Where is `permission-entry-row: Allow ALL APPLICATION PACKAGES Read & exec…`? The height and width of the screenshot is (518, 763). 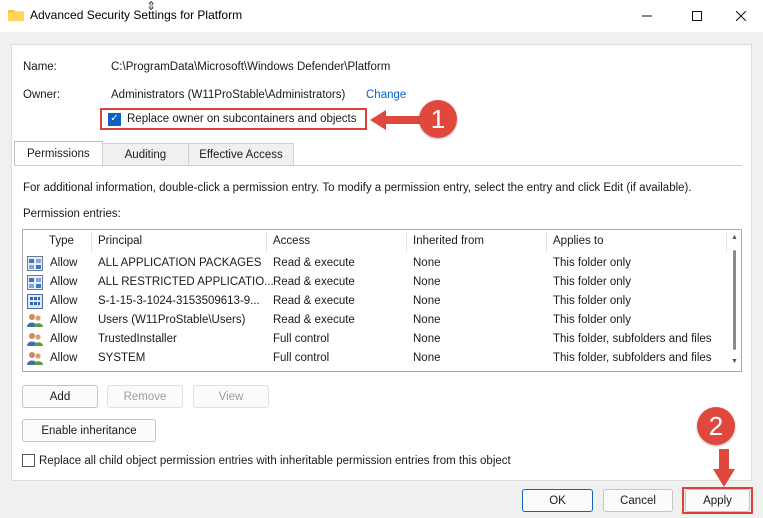
permission-entry-row: Allow ALL APPLICATION PACKAGES Read & exec… is located at coordinates (377, 263).